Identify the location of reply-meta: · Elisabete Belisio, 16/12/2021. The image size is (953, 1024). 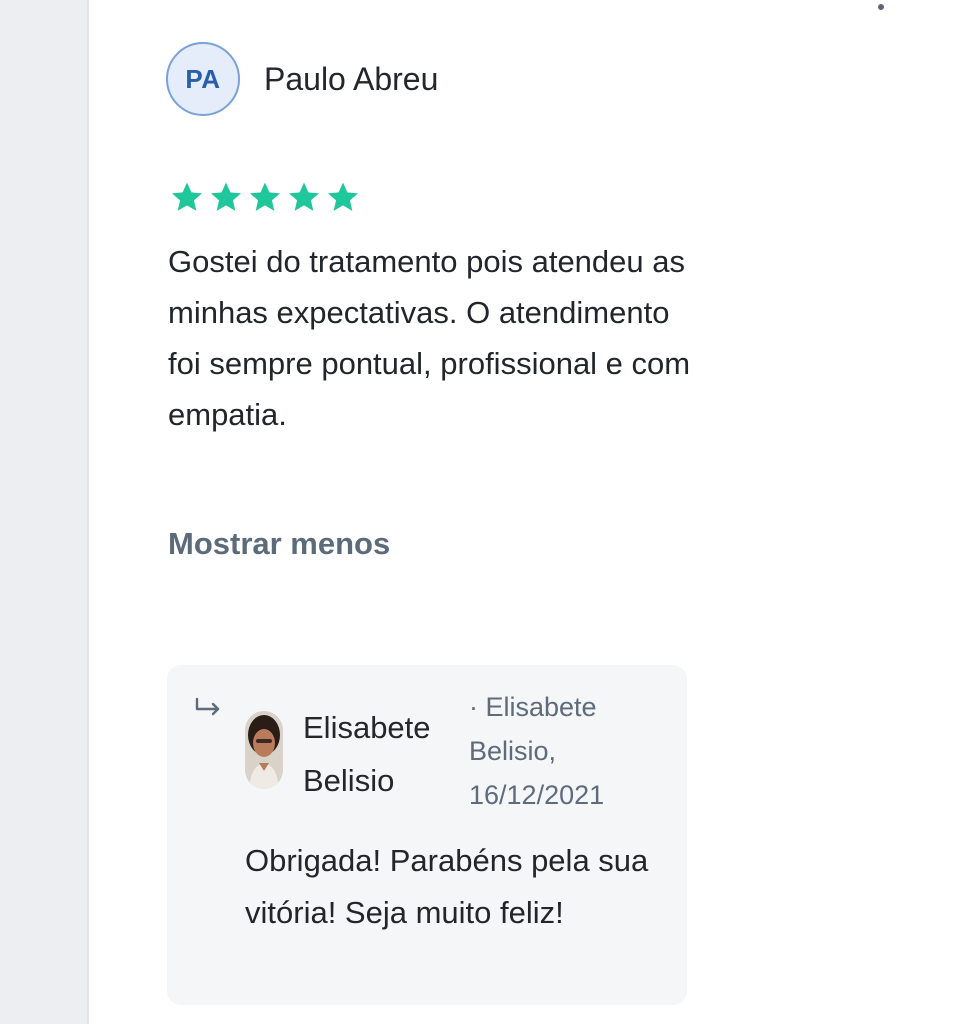
(537, 751).